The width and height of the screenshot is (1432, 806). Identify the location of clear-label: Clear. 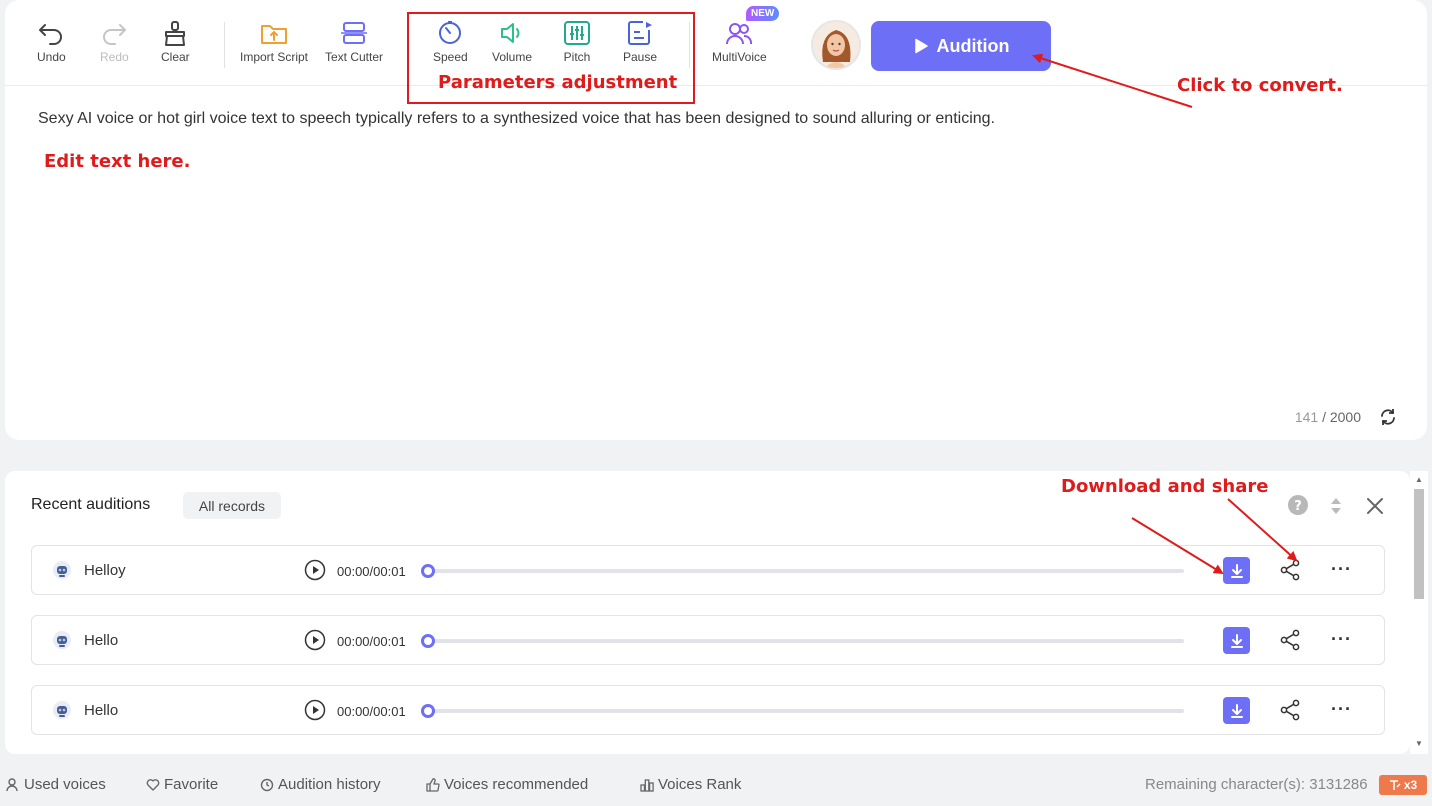
(175, 57).